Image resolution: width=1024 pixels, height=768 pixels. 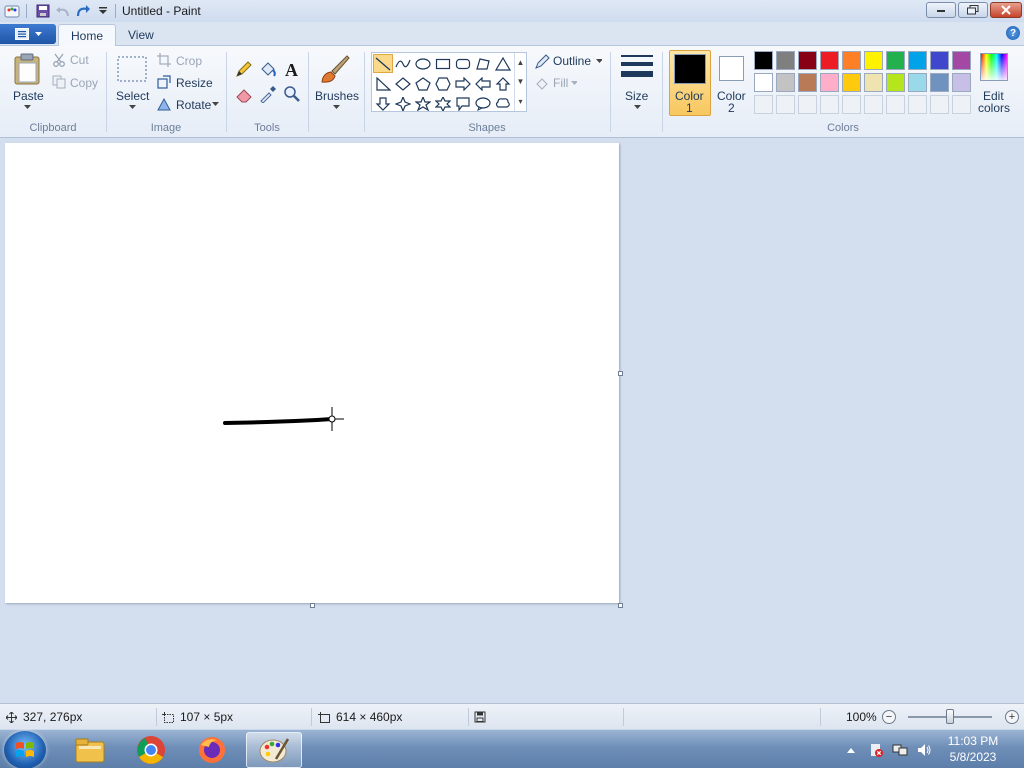 I want to click on close-button, so click(x=1006, y=10).